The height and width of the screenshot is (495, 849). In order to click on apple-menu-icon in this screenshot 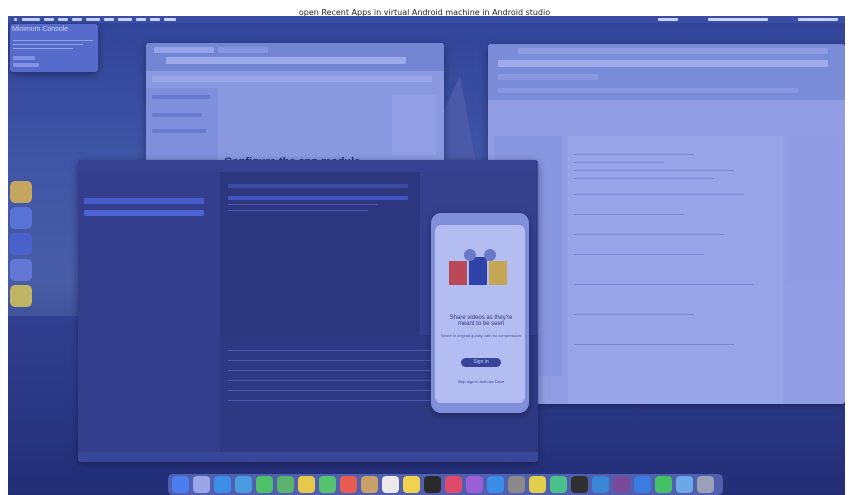, I will do `click(15, 19)`.